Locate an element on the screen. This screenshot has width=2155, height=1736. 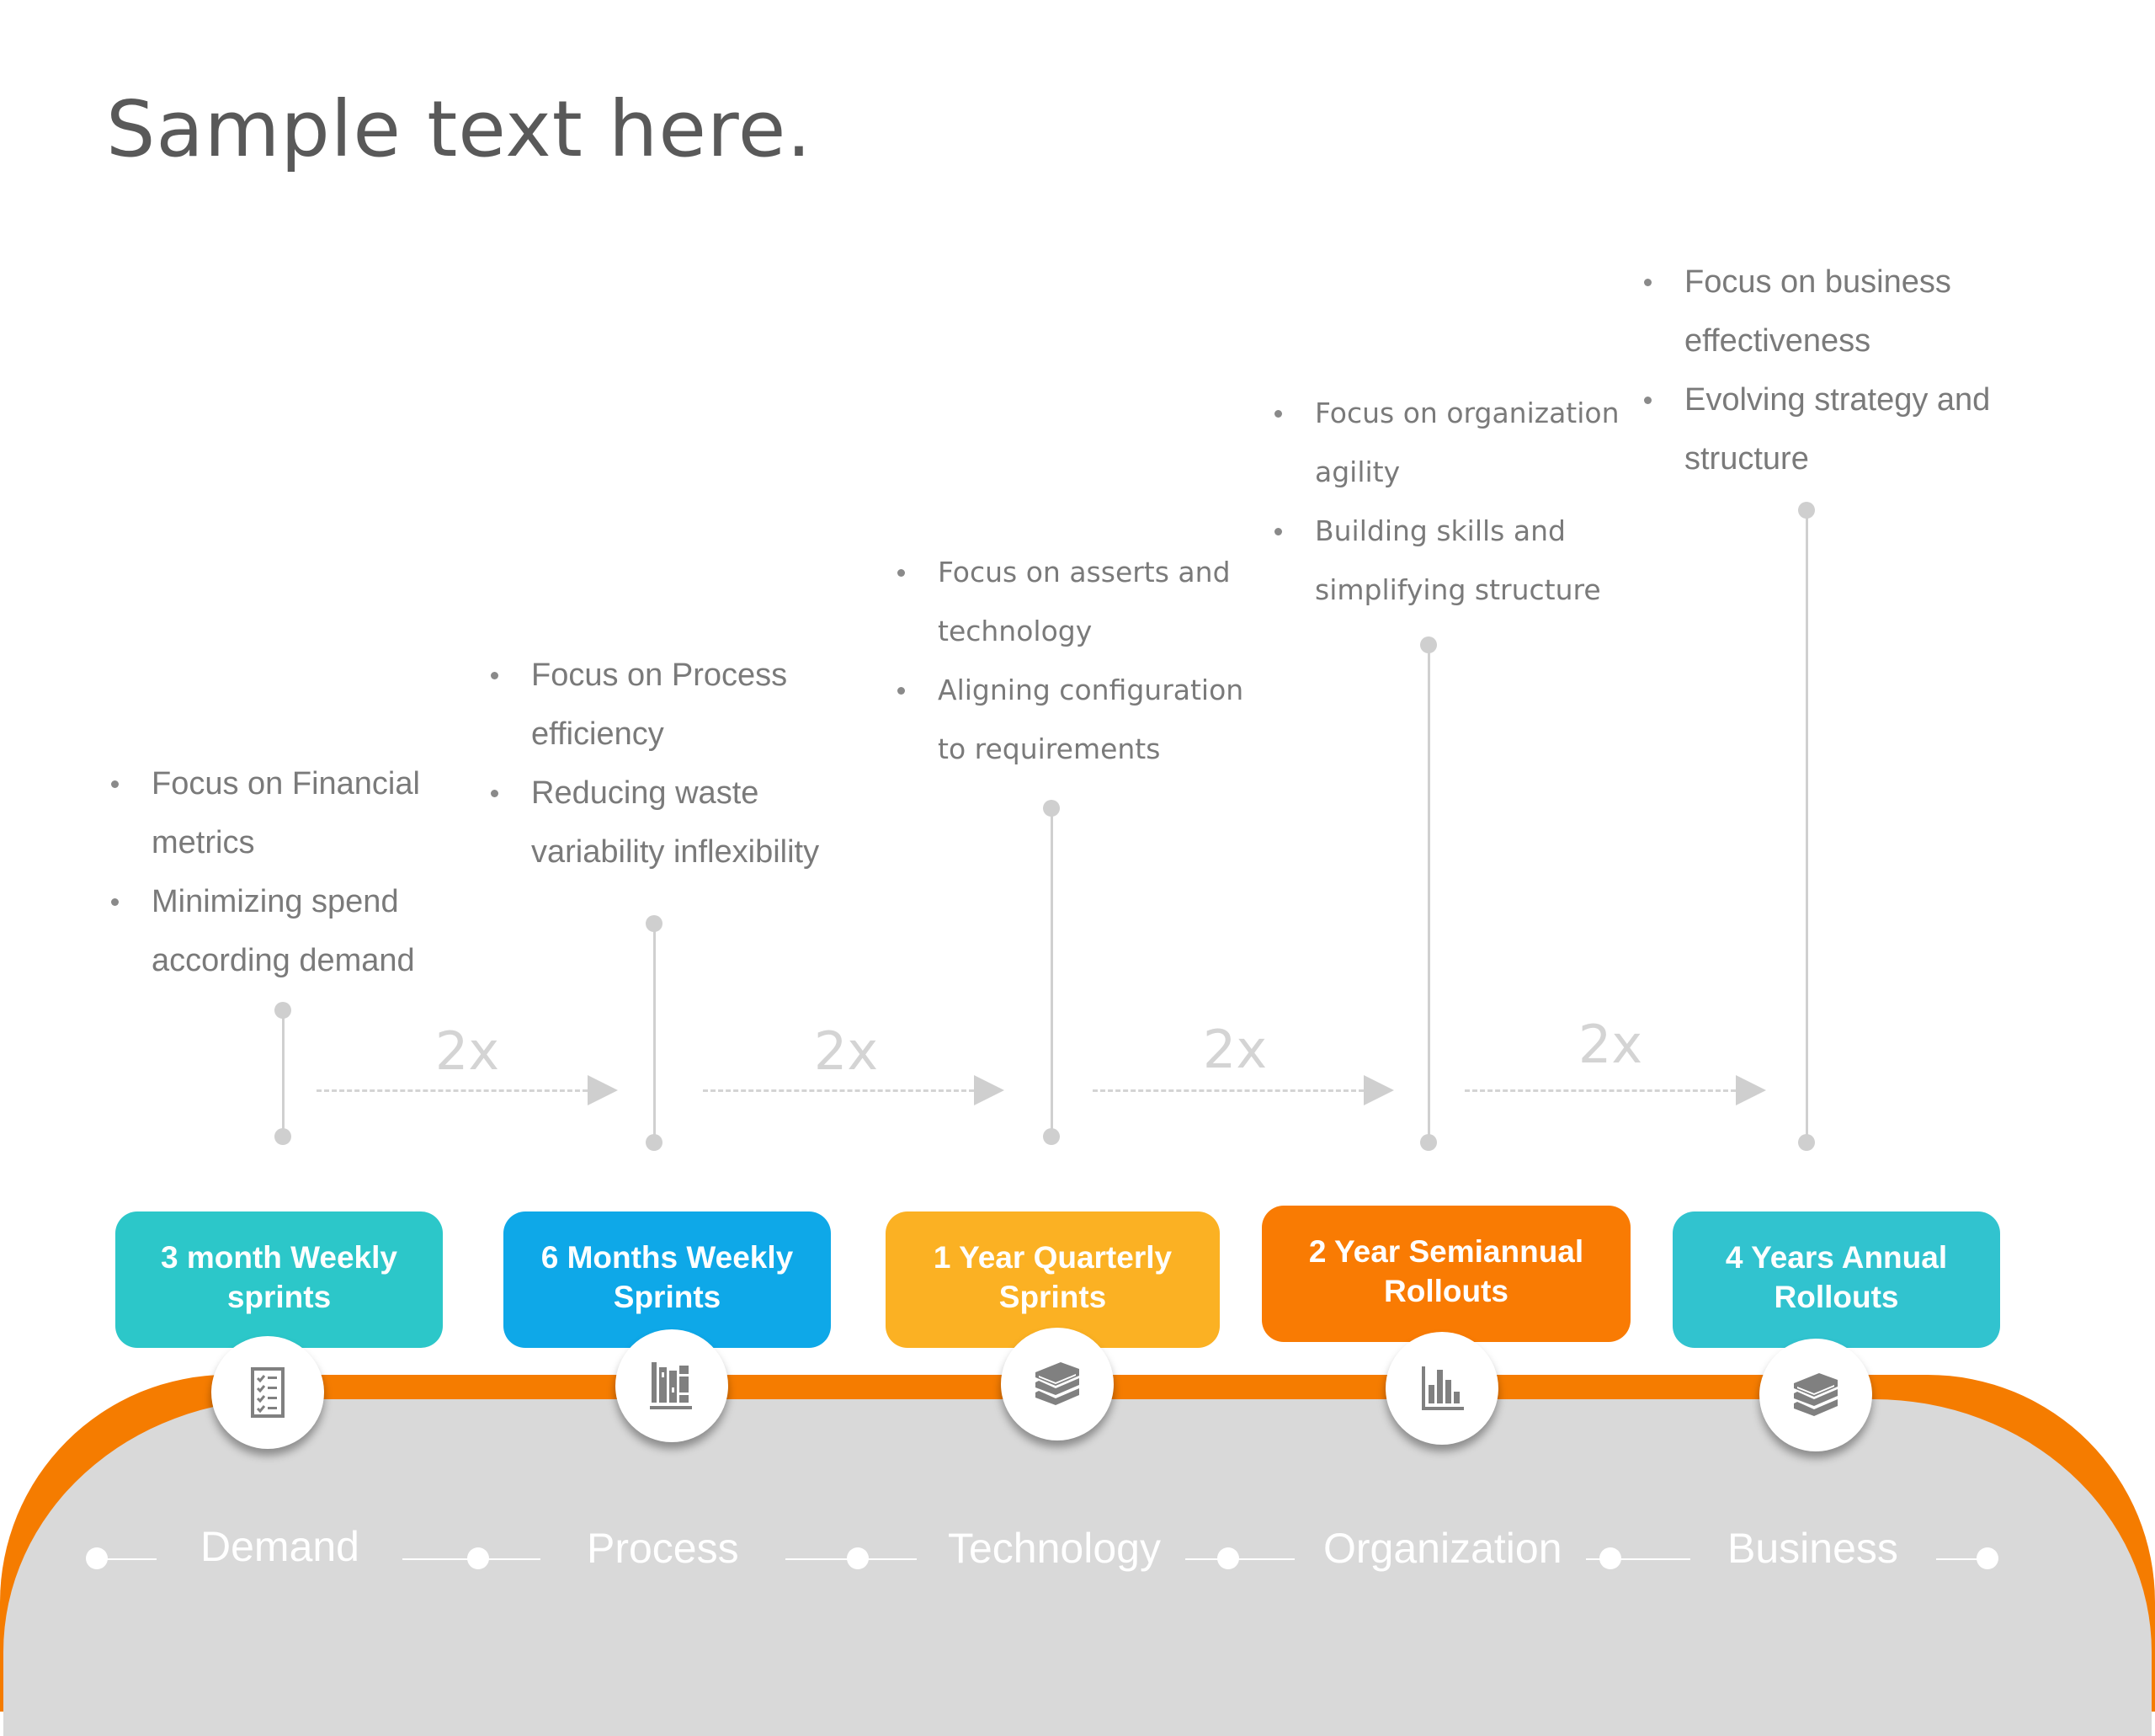
stage-box-process: 6 Months Weekly Sprints is located at coordinates (667, 1279).